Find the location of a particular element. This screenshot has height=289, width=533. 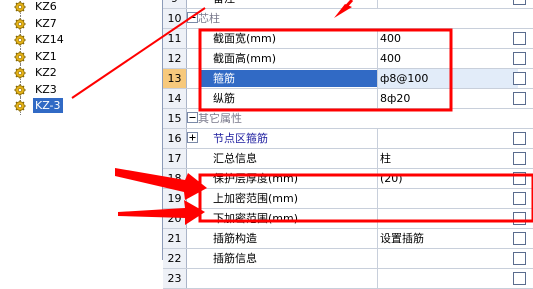

property-name: 汇总信息 is located at coordinates (235, 158).